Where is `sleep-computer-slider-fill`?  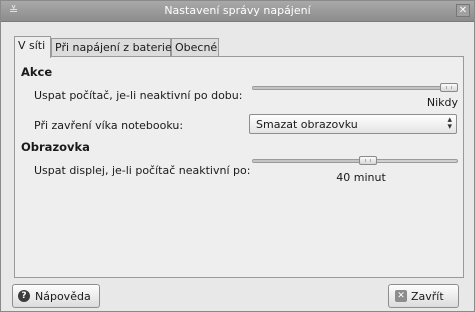
sleep-computer-slider-fill is located at coordinates (351, 88).